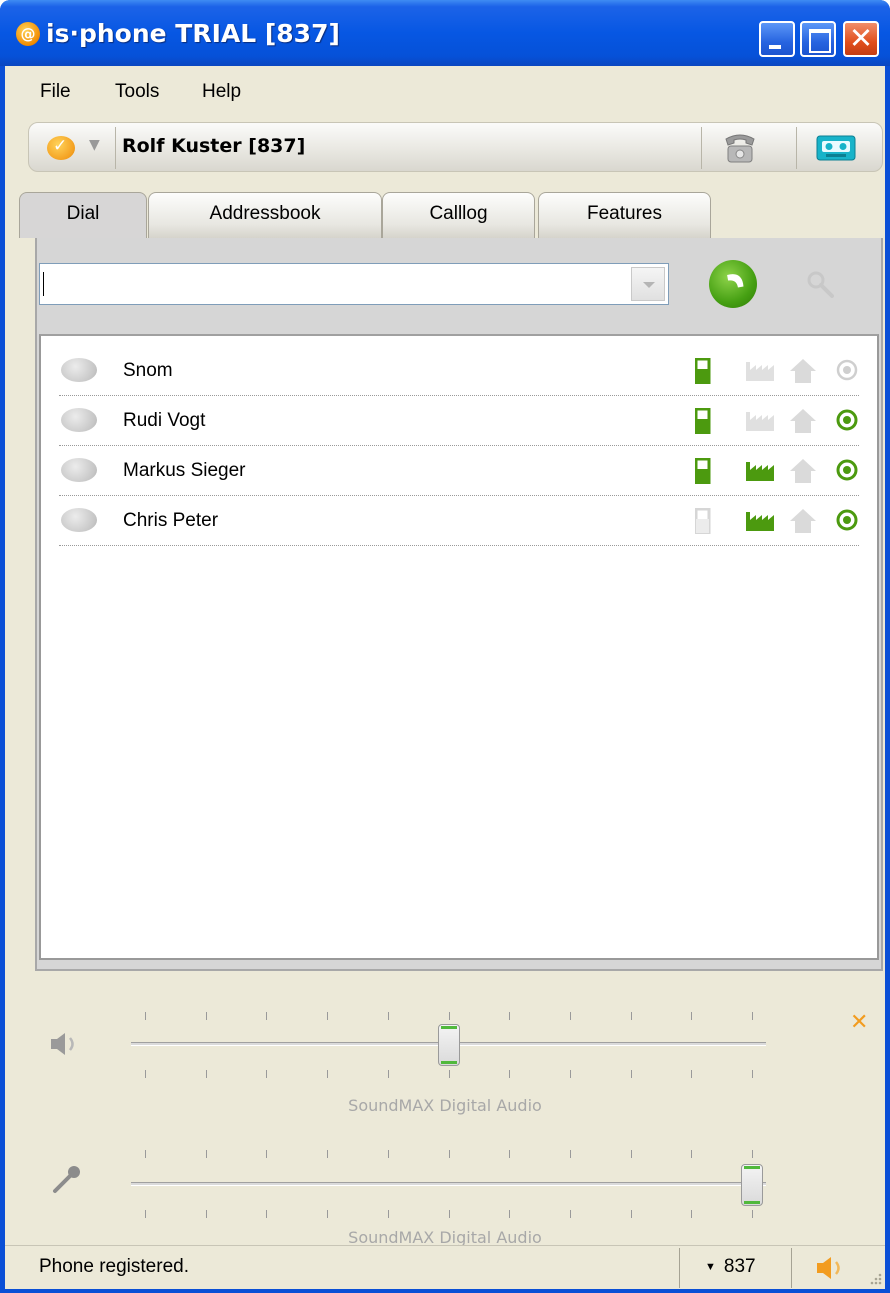 This screenshot has height=1293, width=890. I want to click on tab-bar: Dial Addressbook Calllog Features, so click(369, 215).